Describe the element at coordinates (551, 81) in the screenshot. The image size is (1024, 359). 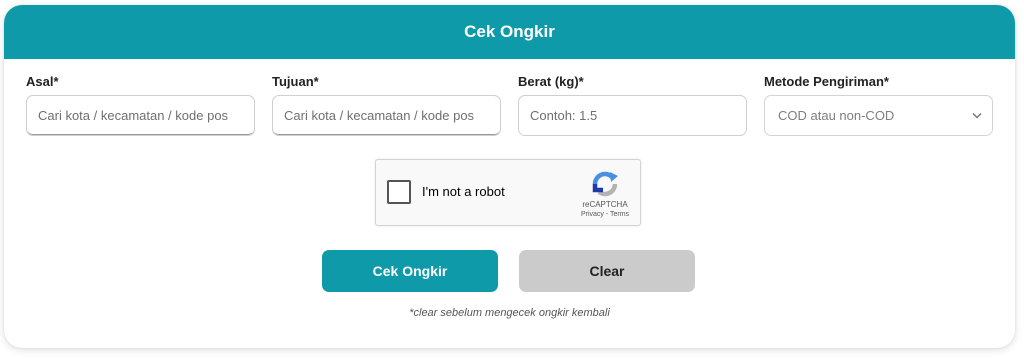
I see `weight-label: Berat (kg)*` at that location.